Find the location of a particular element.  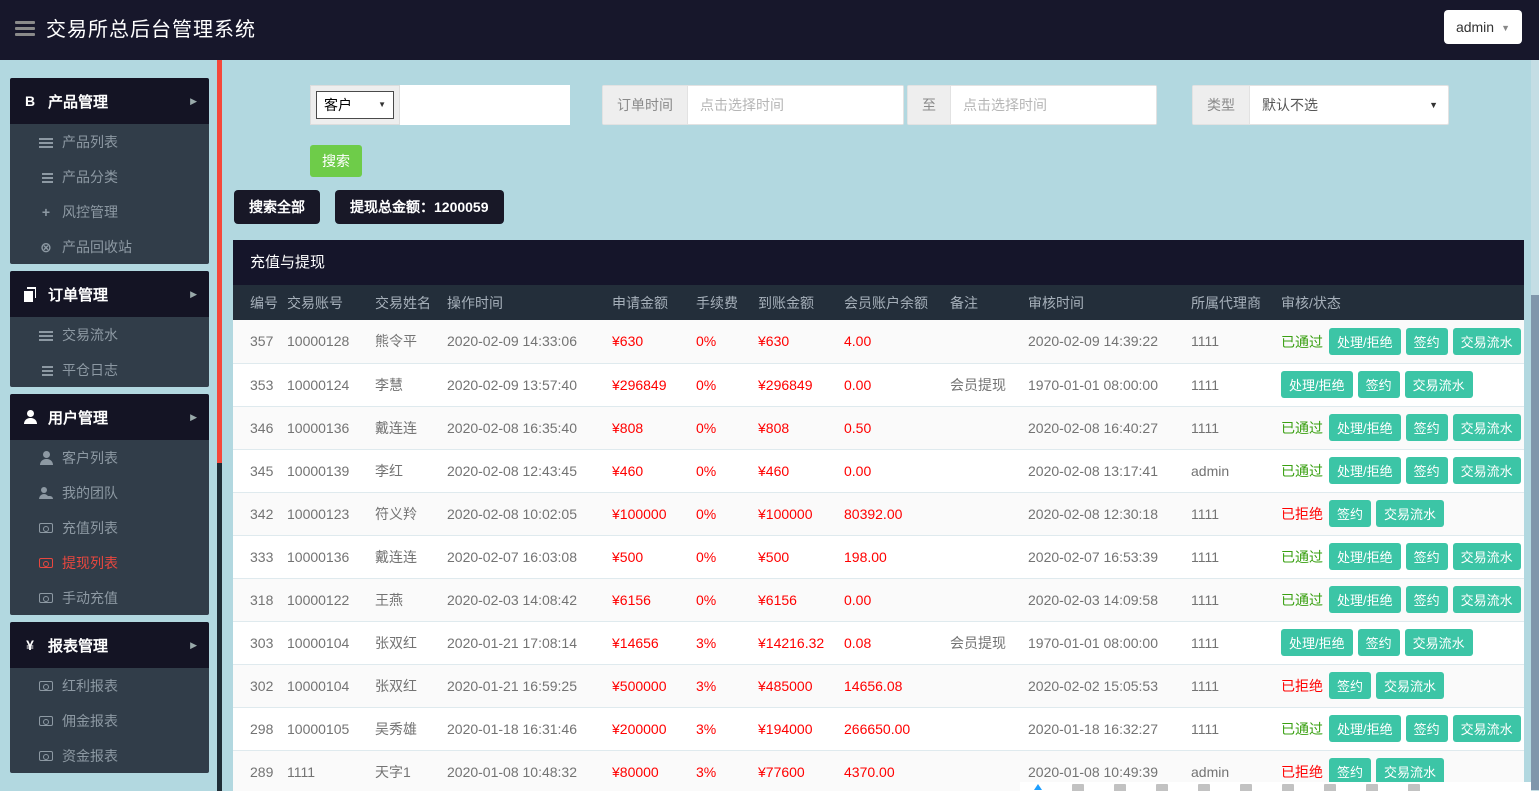

cell-apply-amount: ¥80000 is located at coordinates (646, 770).